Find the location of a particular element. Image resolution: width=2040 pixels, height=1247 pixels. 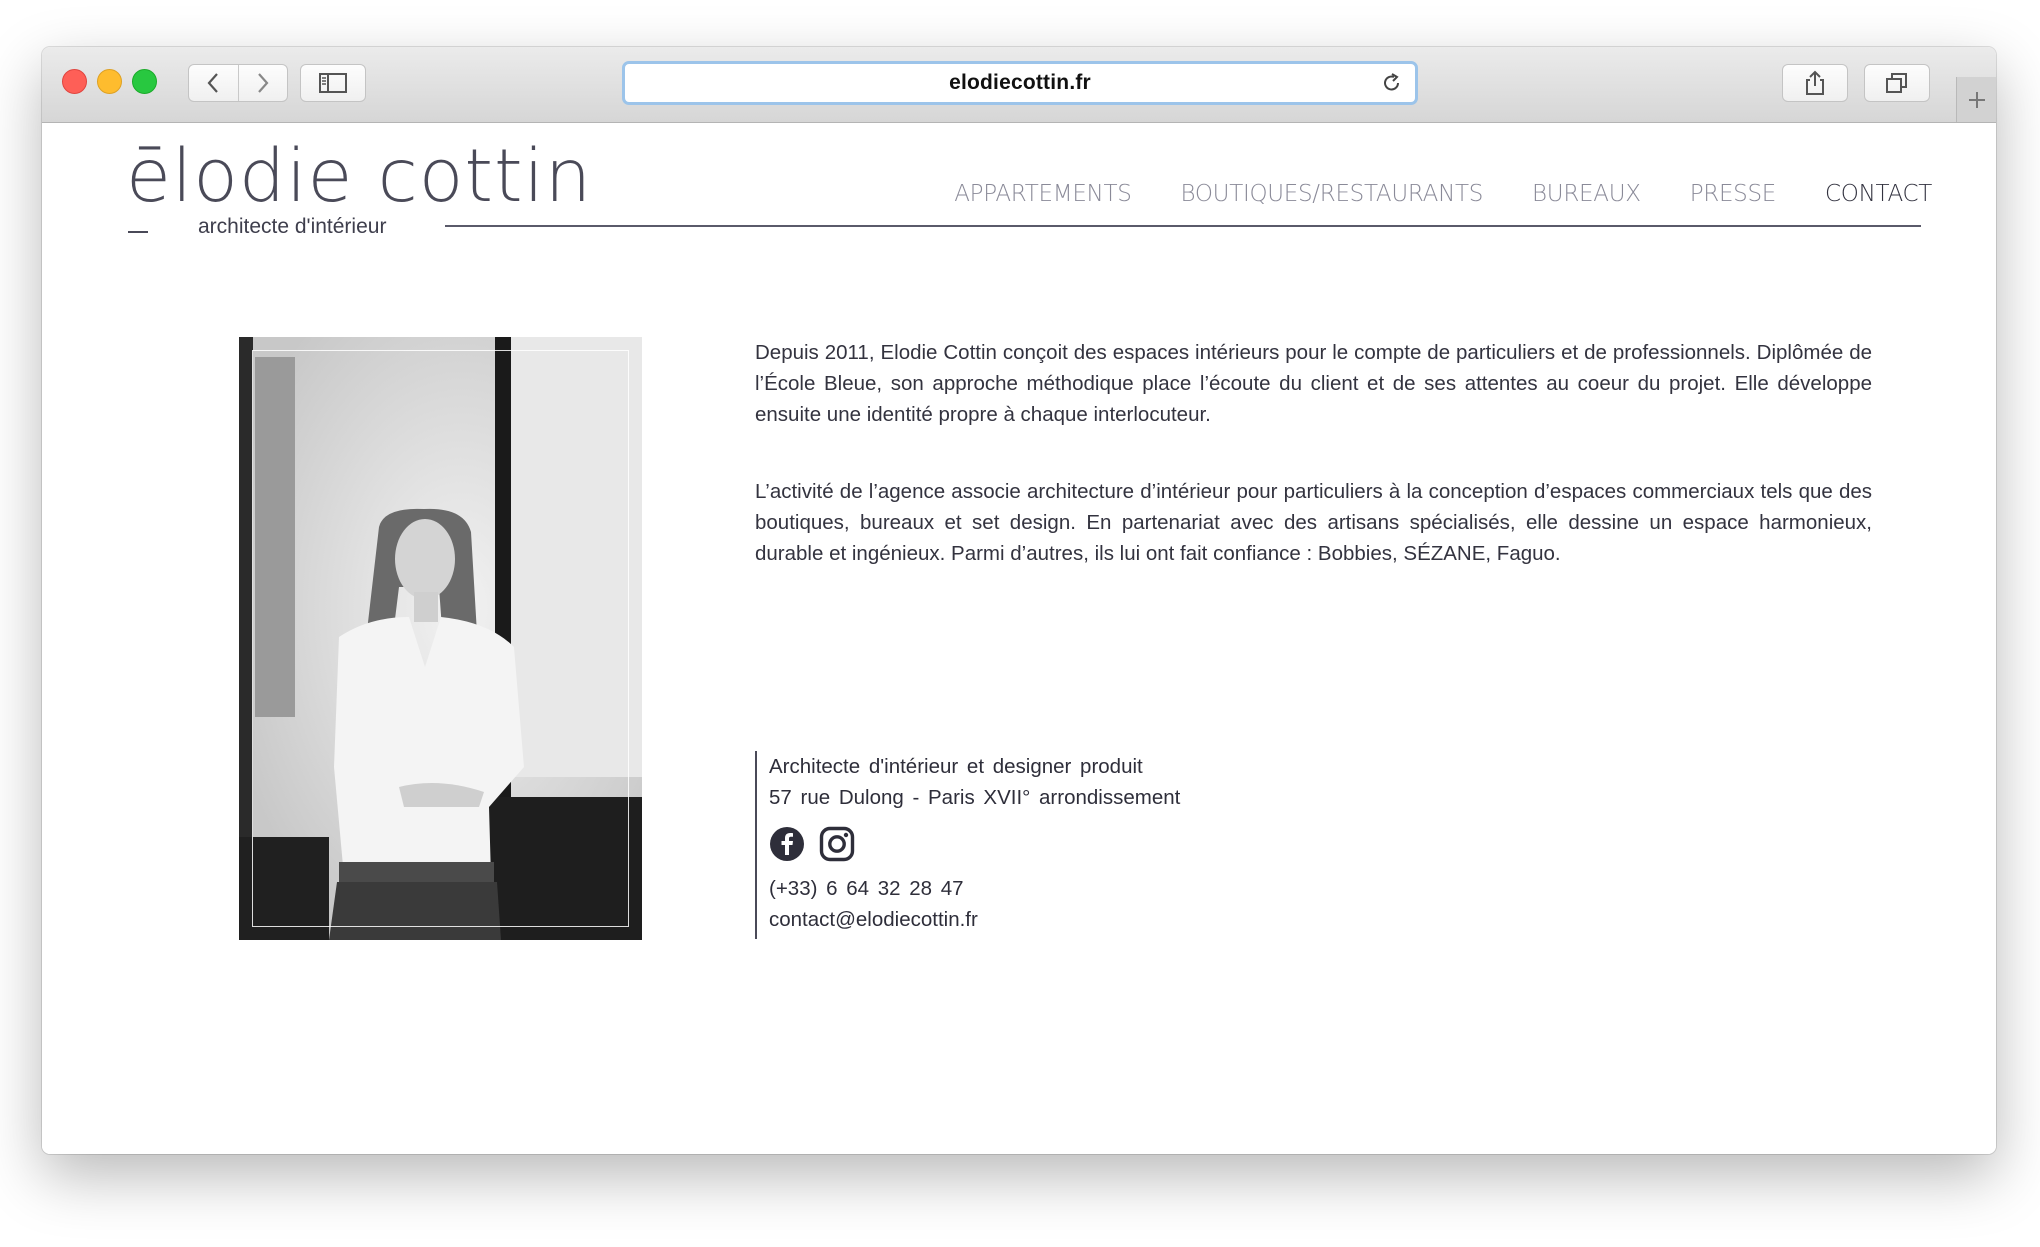

close-window-button is located at coordinates (74, 81).